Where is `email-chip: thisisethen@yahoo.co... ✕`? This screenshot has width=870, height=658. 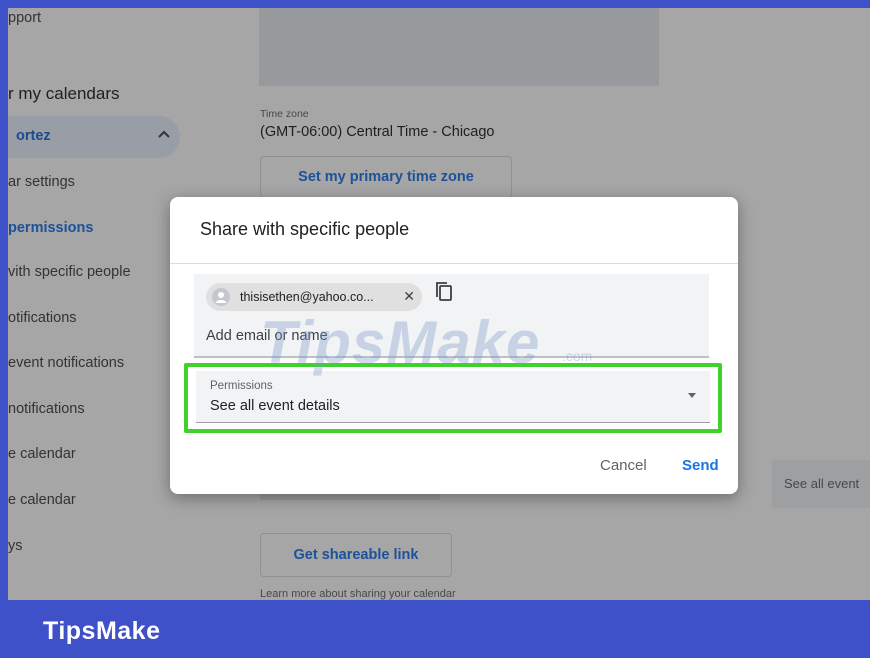 email-chip: thisisethen@yahoo.co... ✕ is located at coordinates (314, 297).